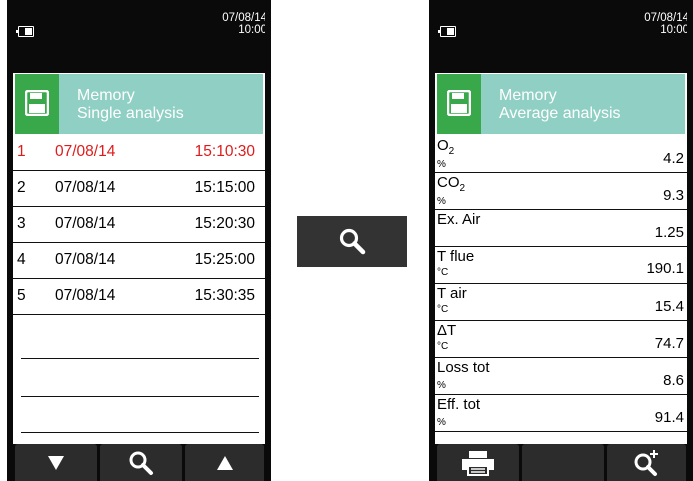 The width and height of the screenshot is (693, 481). What do you see at coordinates (669, 306) in the screenshot?
I see `measurement-value: 15.4` at bounding box center [669, 306].